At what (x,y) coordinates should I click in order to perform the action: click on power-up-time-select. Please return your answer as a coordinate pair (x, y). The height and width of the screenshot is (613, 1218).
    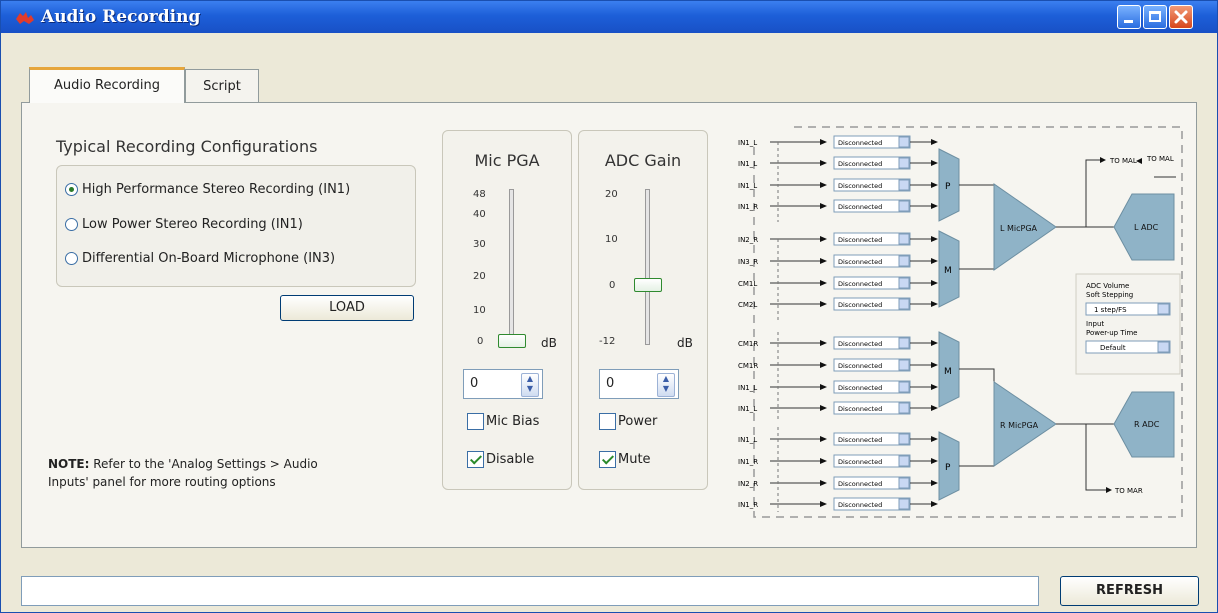
    Looking at the image, I should click on (1128, 347).